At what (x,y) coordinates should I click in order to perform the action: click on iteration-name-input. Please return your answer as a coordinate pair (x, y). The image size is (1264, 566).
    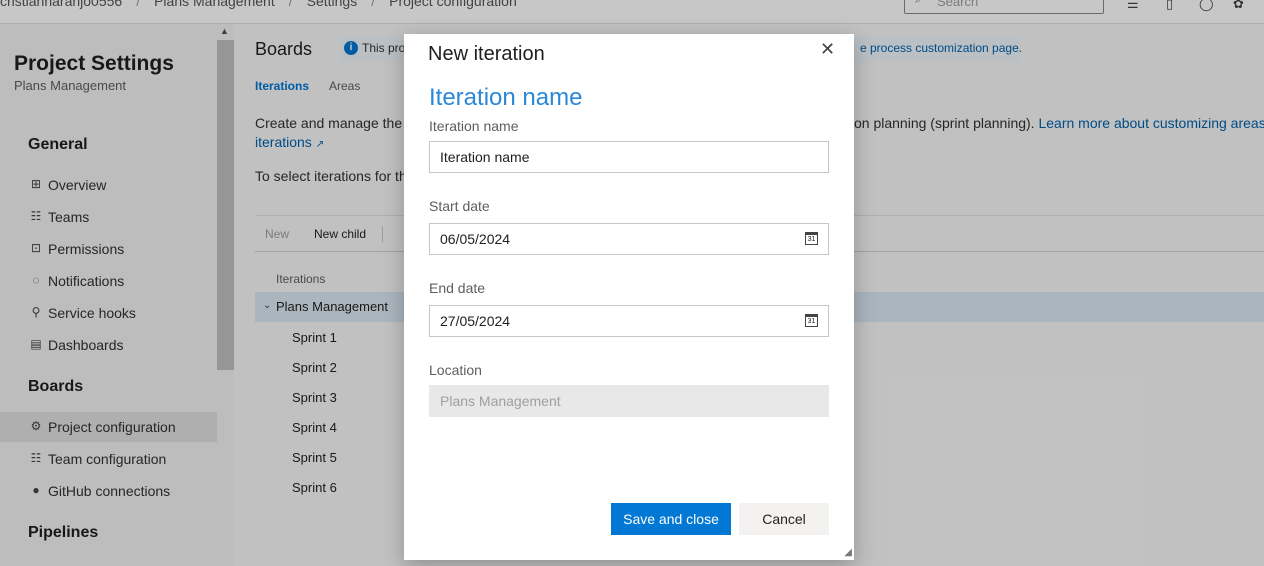
    Looking at the image, I should click on (629, 157).